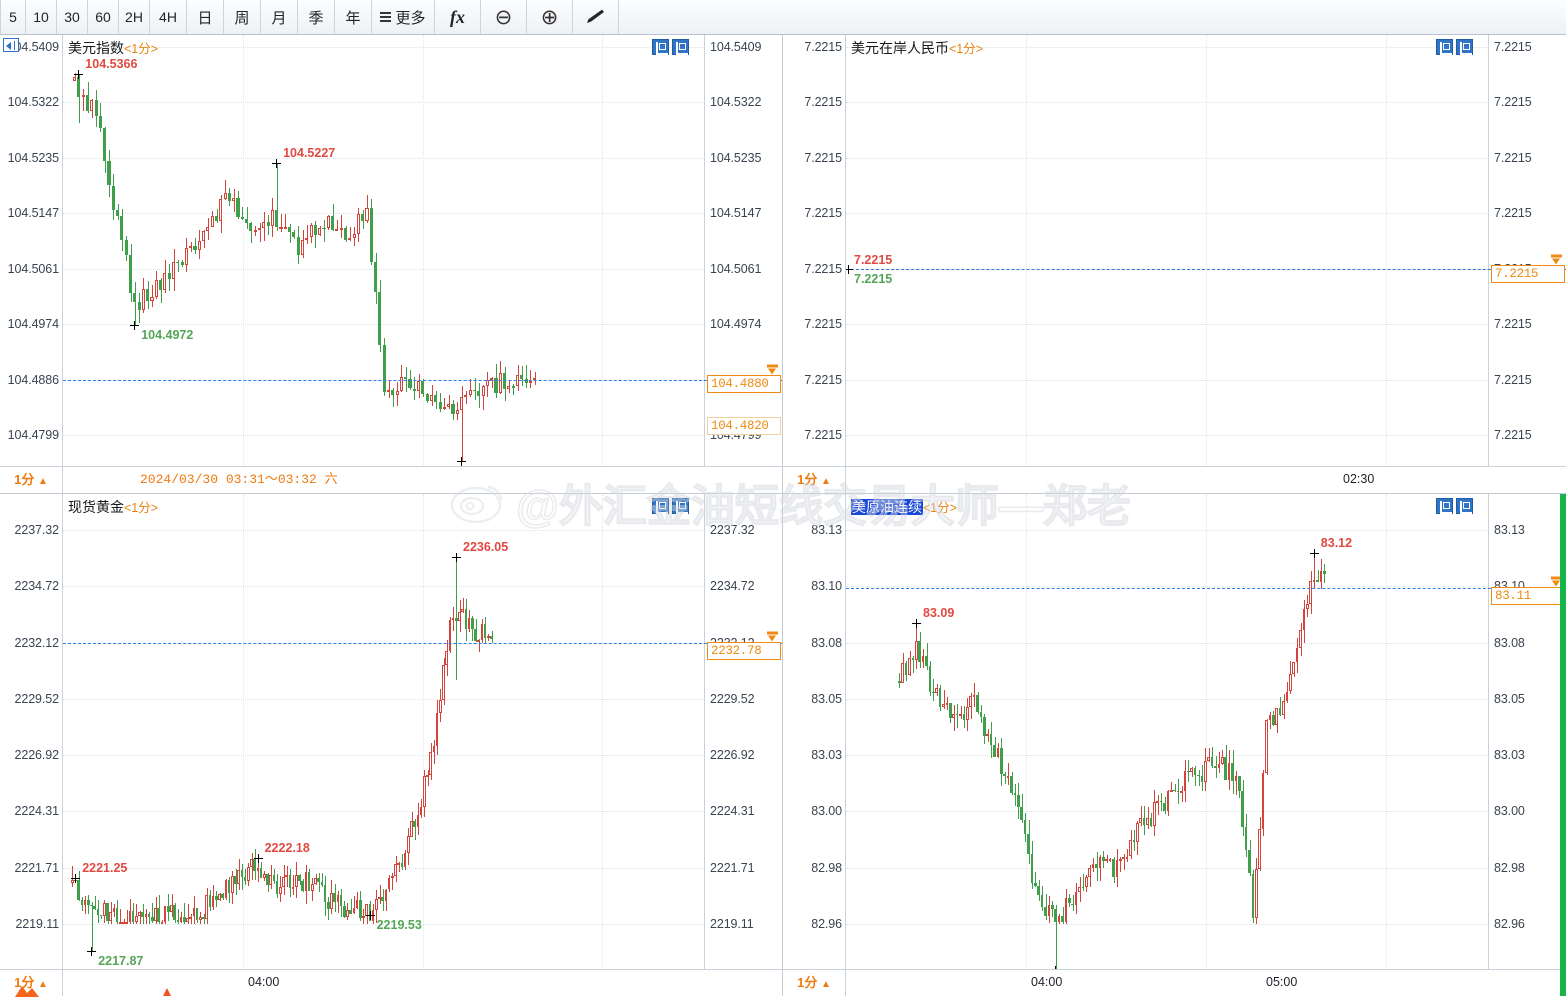  I want to click on price-tag: 83.11, so click(1528, 595).